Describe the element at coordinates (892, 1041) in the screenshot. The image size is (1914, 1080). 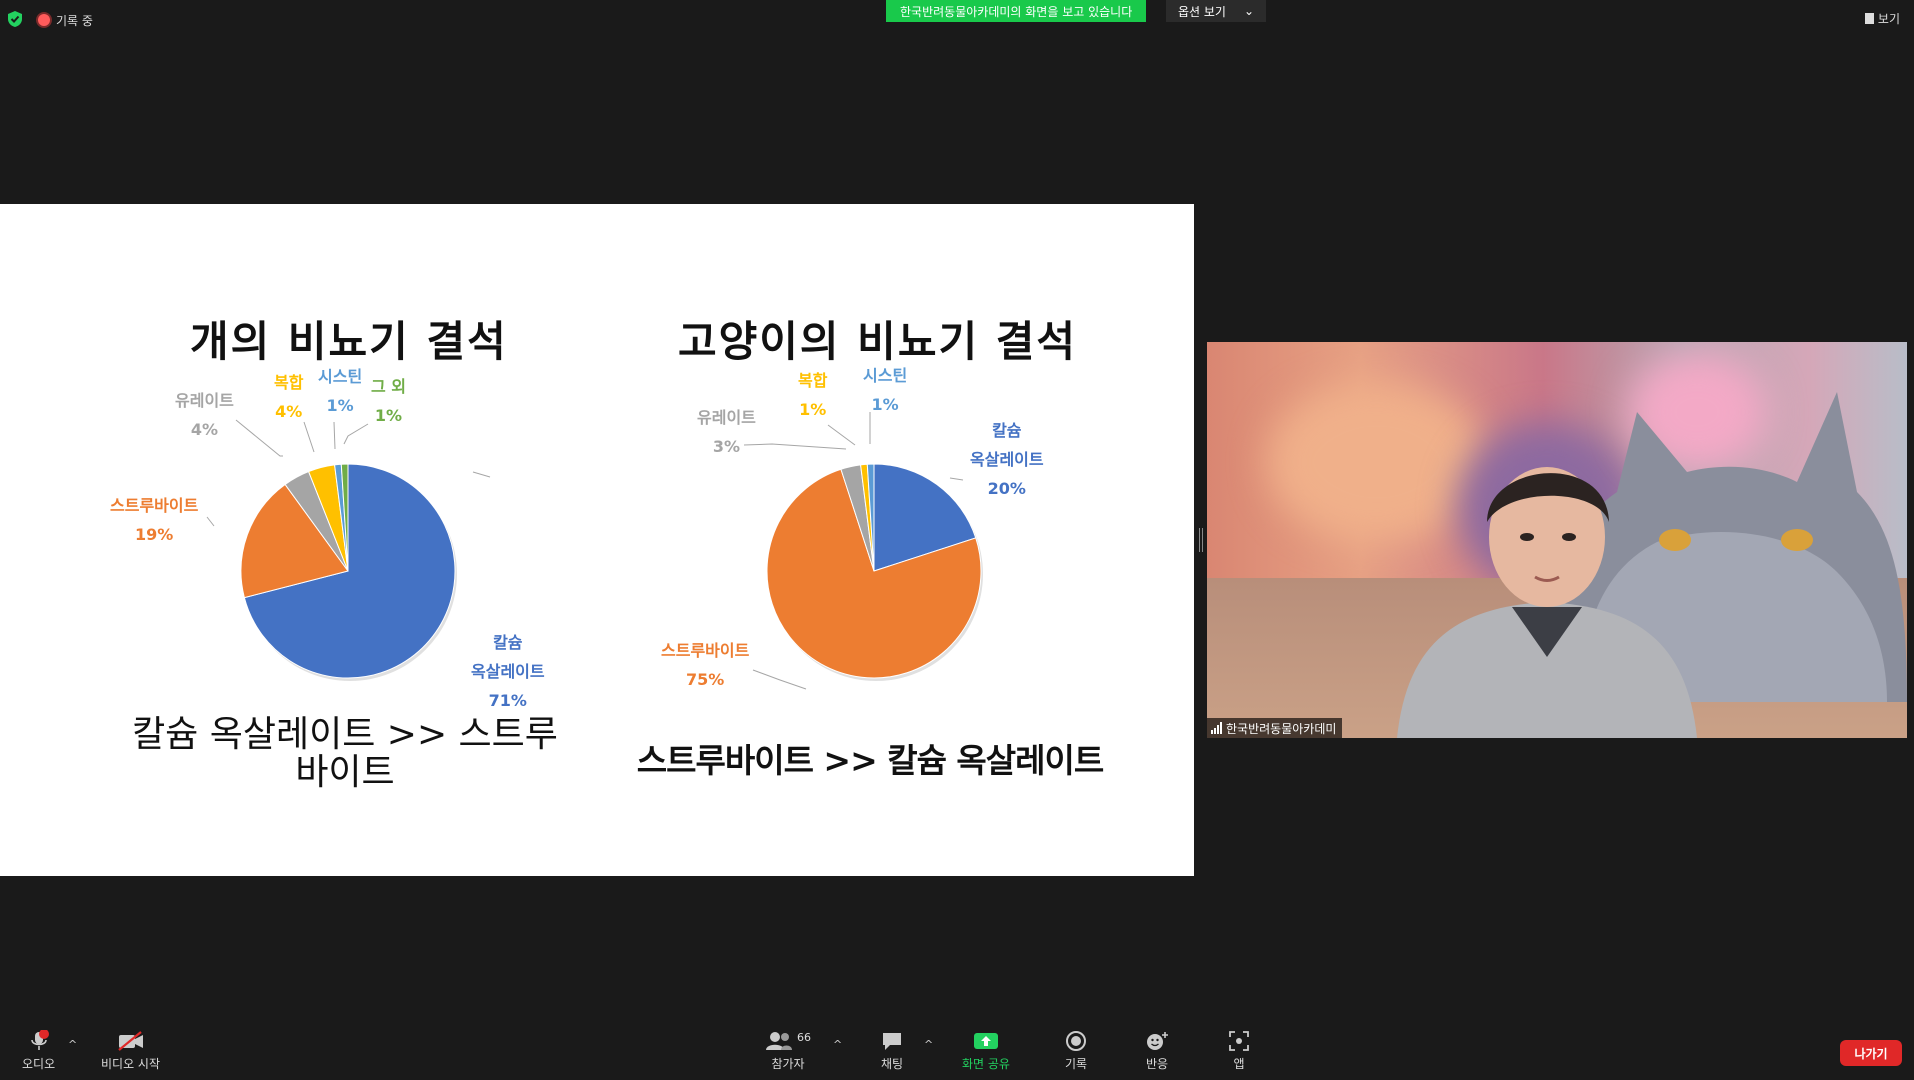
I see `chat-icon` at that location.